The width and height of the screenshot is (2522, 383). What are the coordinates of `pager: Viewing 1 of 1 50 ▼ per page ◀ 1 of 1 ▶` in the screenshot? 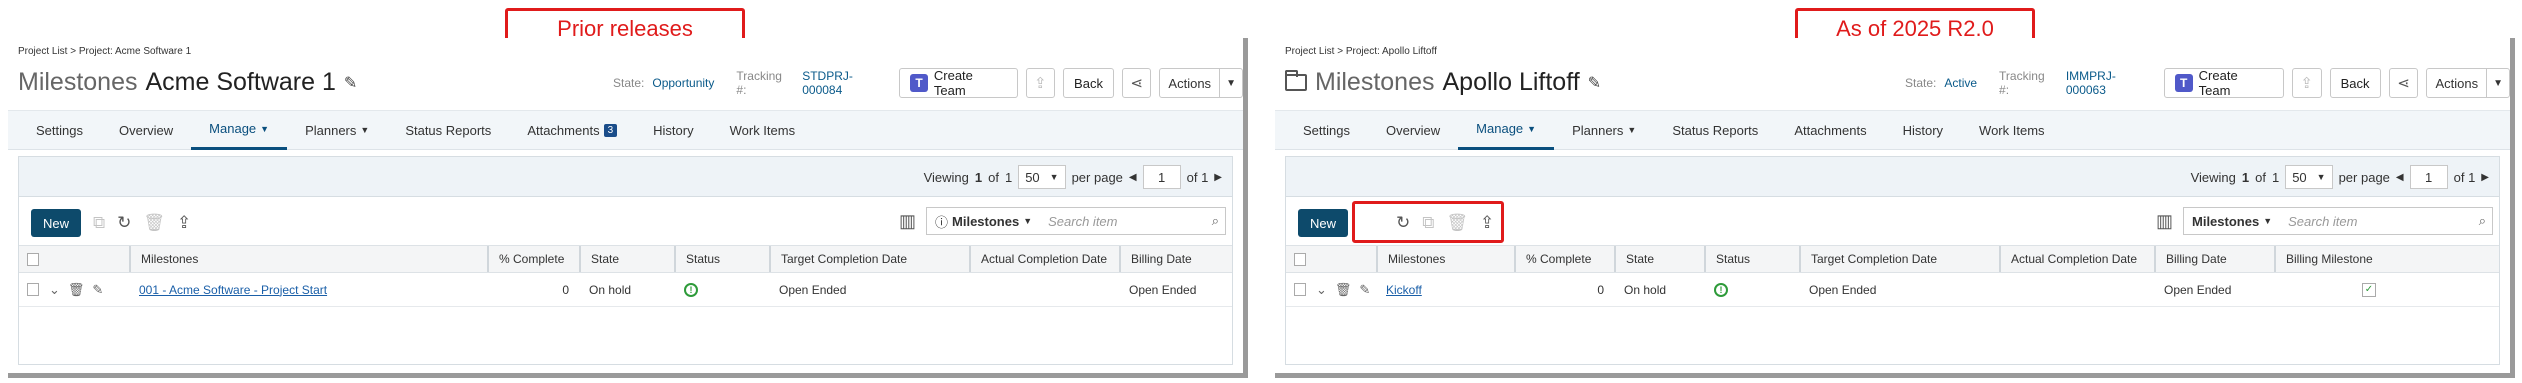 It's located at (1073, 177).